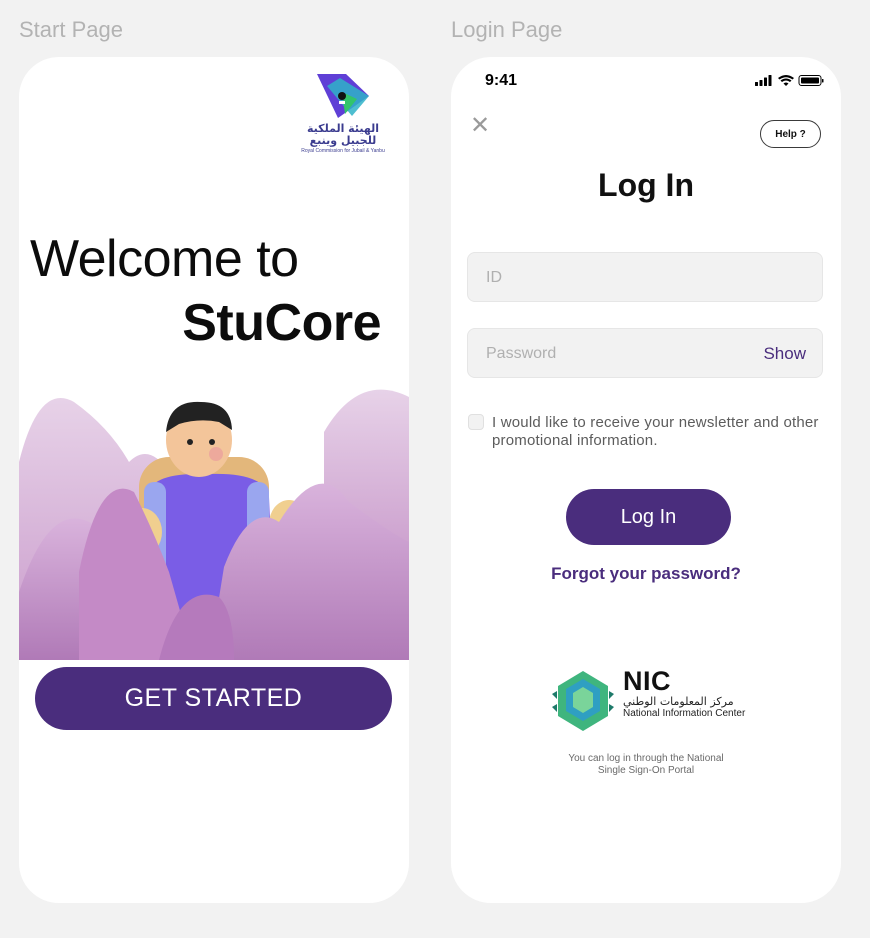 The width and height of the screenshot is (870, 938). I want to click on login-page-frame-label: Login Page, so click(507, 29).